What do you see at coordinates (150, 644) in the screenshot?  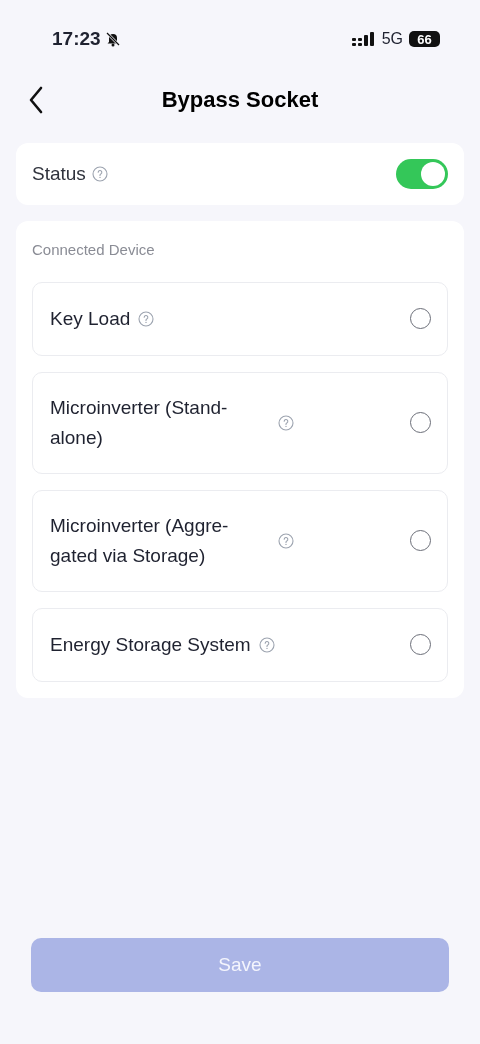 I see `option-label: Energy Storage System` at bounding box center [150, 644].